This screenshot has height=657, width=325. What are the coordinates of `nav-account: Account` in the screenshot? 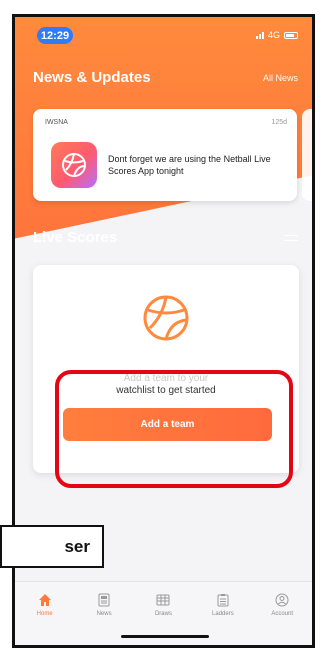 It's located at (282, 618).